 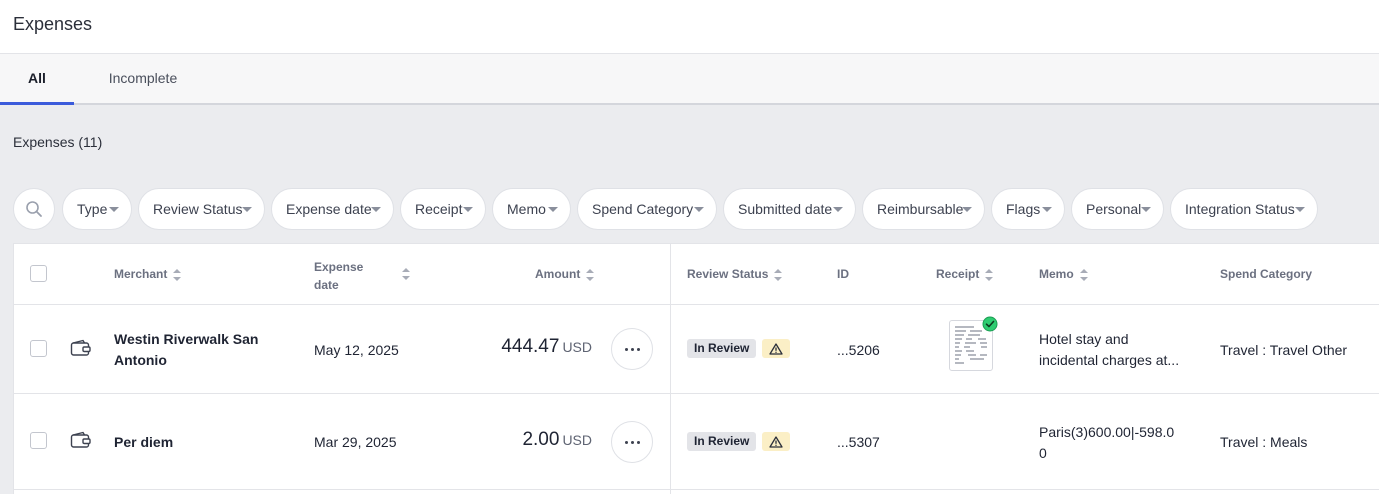 What do you see at coordinates (1043, 453) in the screenshot?
I see `memo-line: 0` at bounding box center [1043, 453].